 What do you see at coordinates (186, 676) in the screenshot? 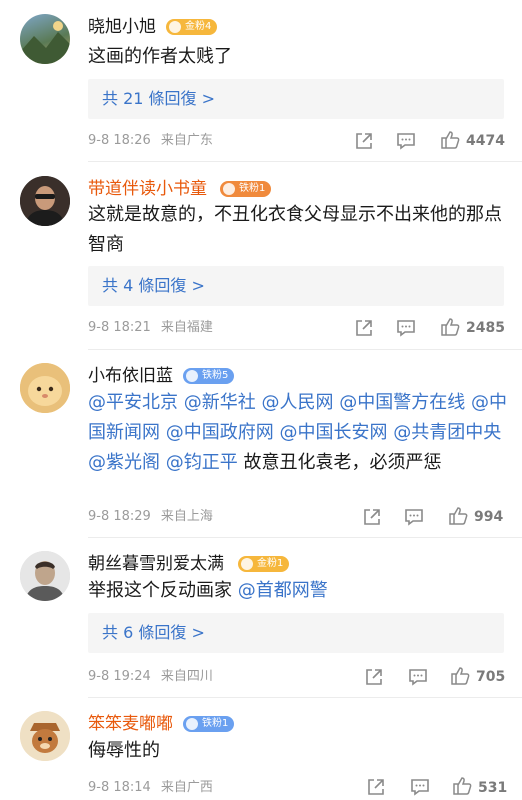
I see `comment-location: 来自四川` at bounding box center [186, 676].